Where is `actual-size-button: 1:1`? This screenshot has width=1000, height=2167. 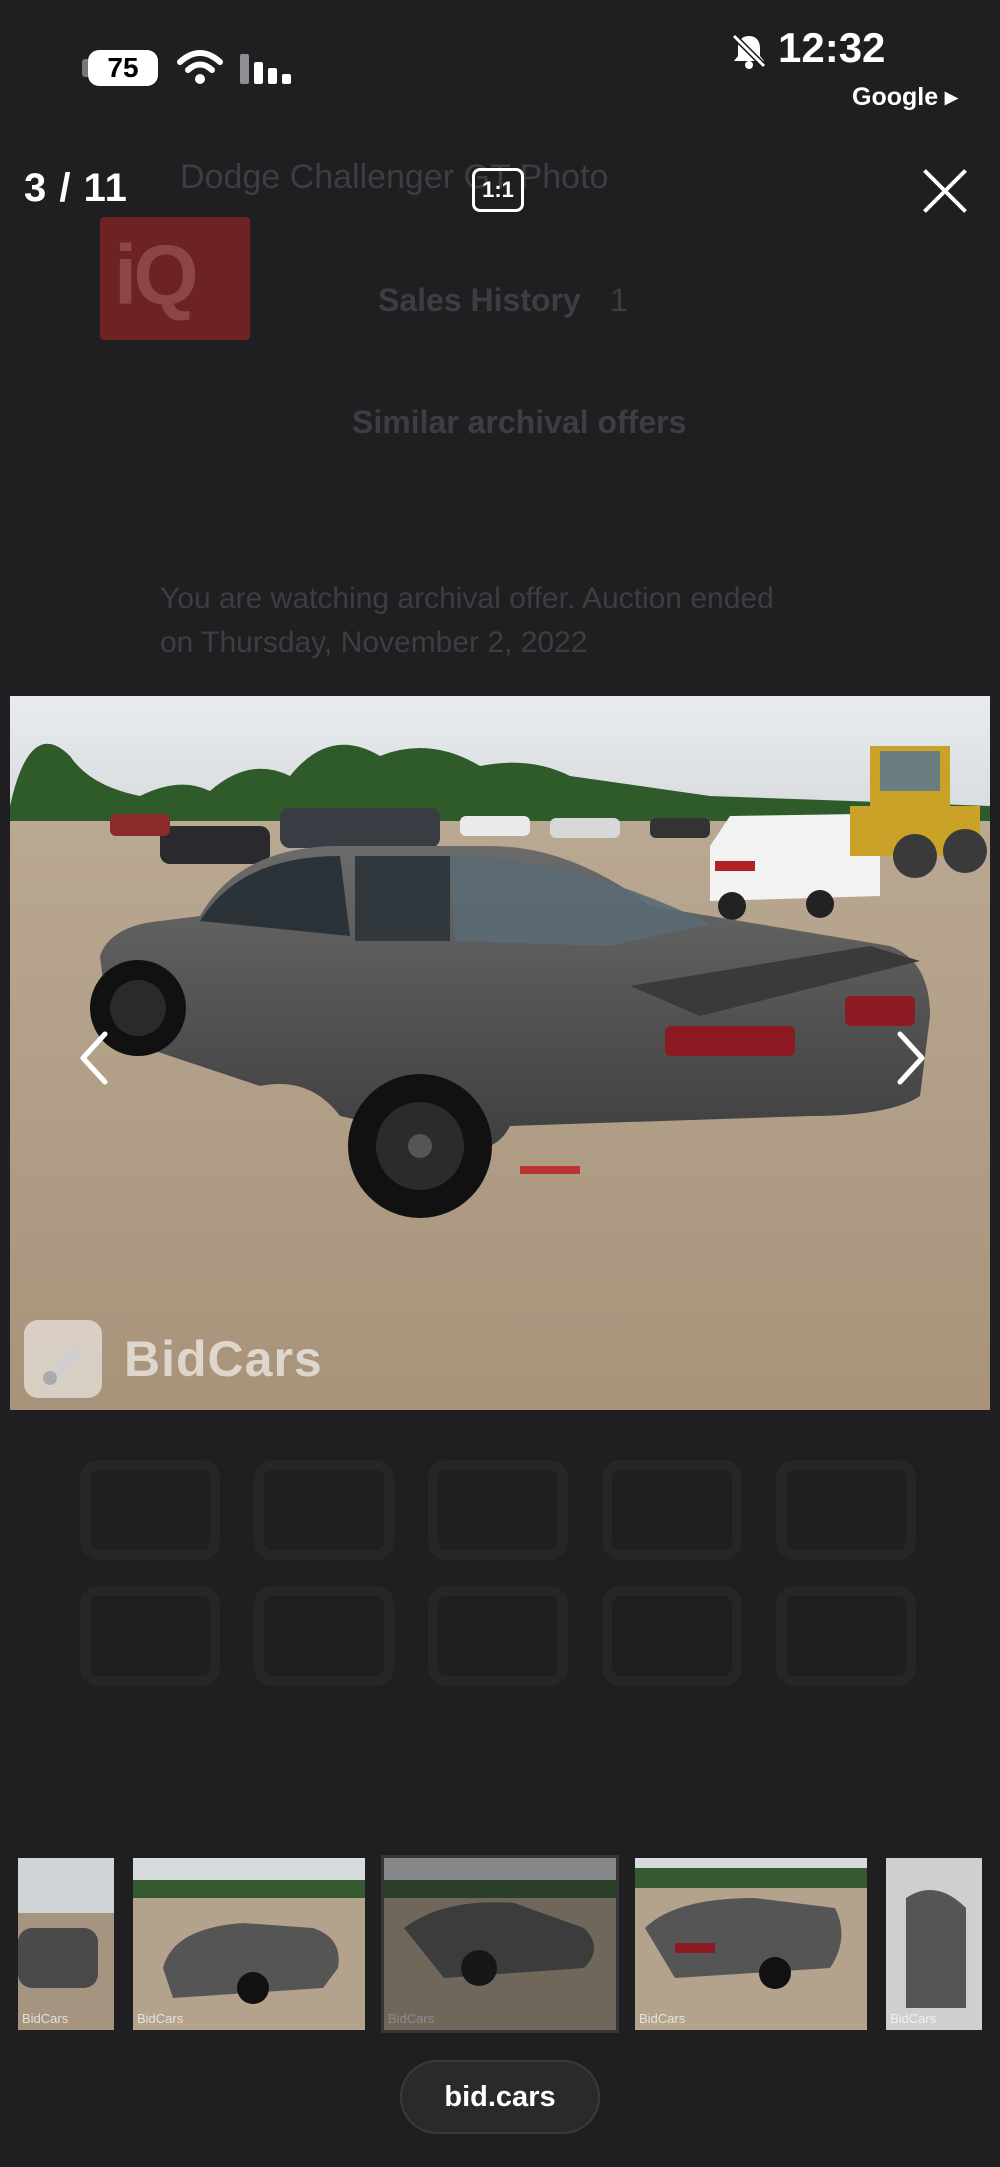
actual-size-button: 1:1 is located at coordinates (498, 190).